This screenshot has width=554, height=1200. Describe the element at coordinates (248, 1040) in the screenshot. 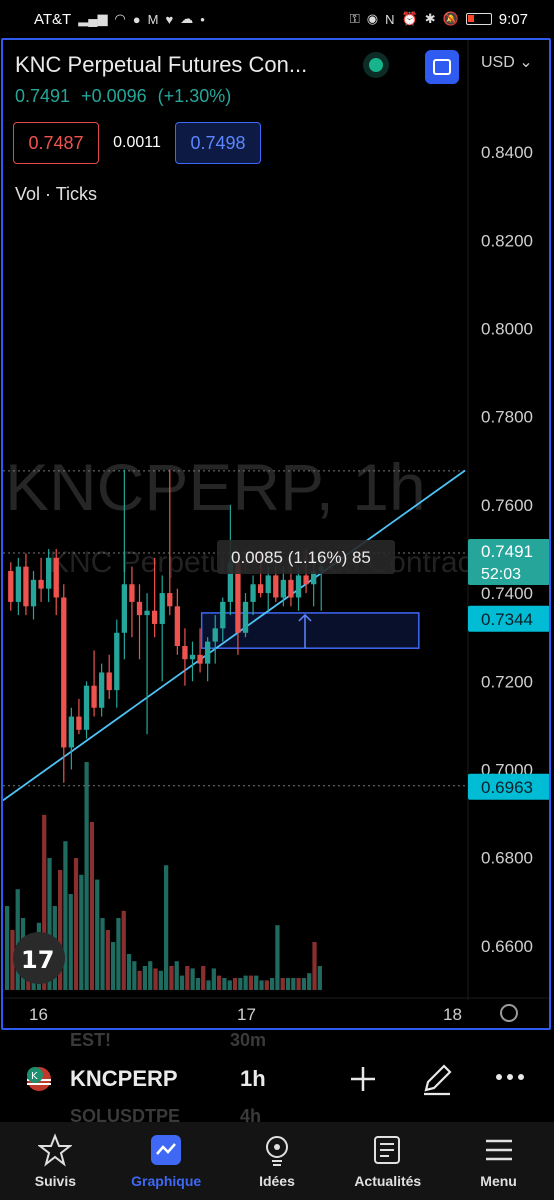

I see `scrolled-list-item: 30m` at that location.